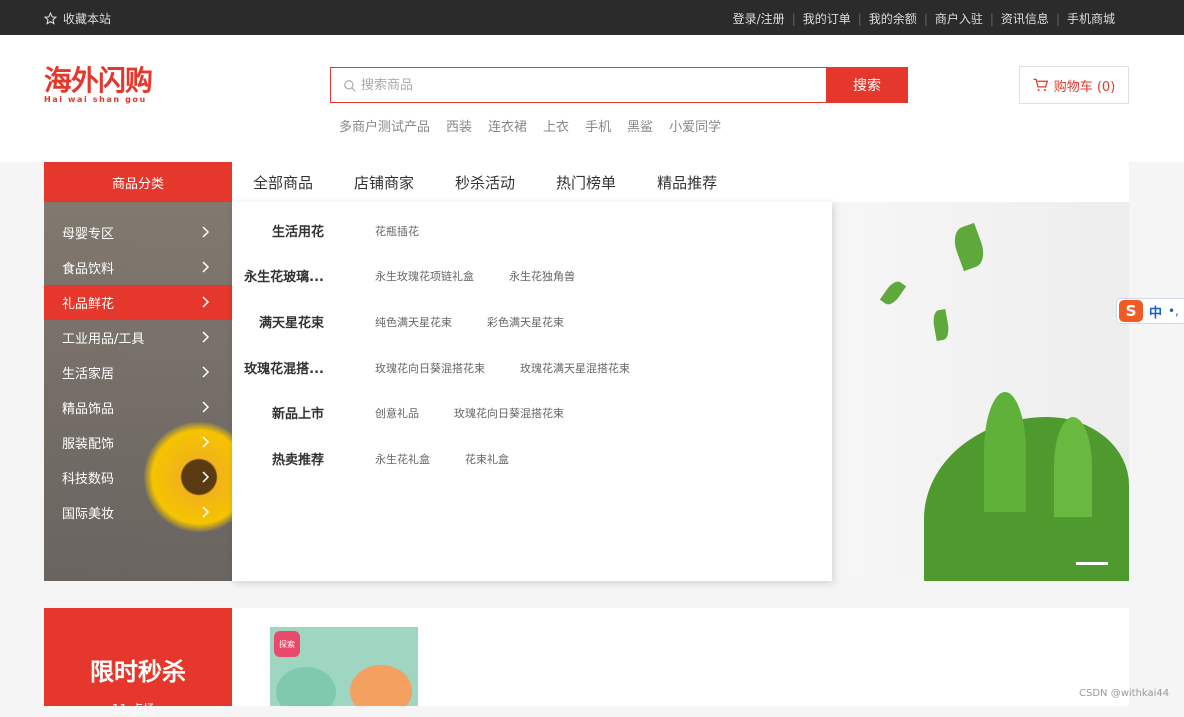 This screenshot has width=1184, height=717. I want to click on subcategory-row: 新品上市 创意礼品 玫瑰花向日葵混搭花束, so click(532, 413).